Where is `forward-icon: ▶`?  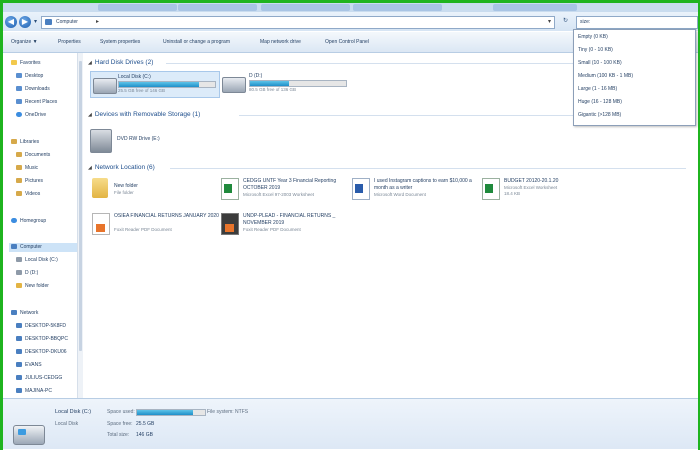
forward-icon: ▶ is located at coordinates (25, 22).